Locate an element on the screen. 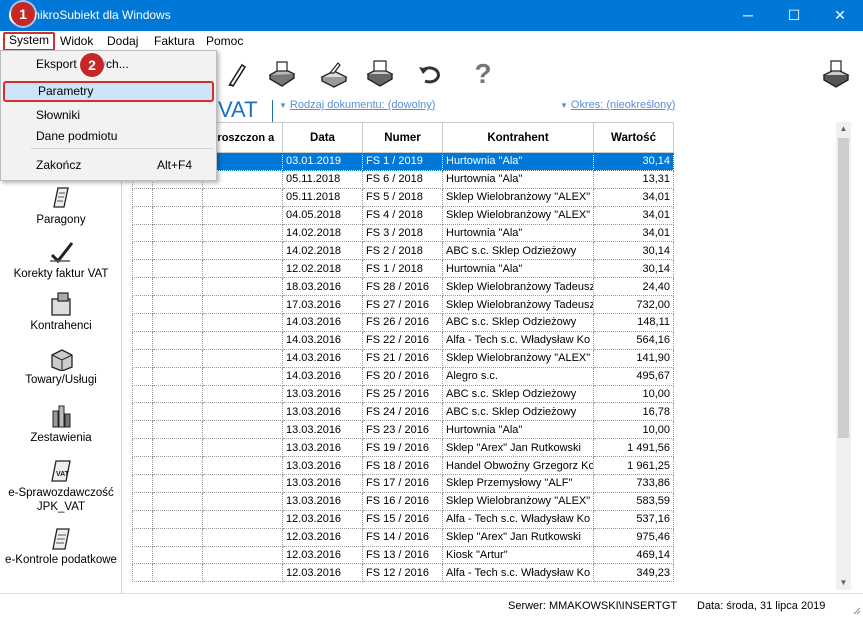  document-type-filter: ▼ Rodzaj dokumentu: (dowolny) is located at coordinates (357, 105).